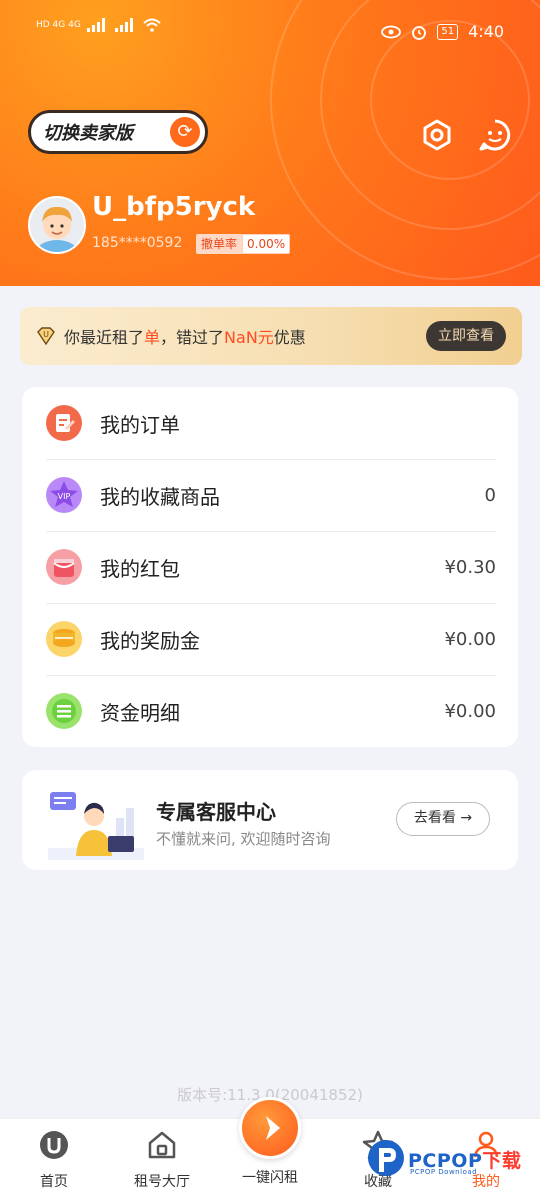  I want to click on svg-text: VIP, so click(64, 496).